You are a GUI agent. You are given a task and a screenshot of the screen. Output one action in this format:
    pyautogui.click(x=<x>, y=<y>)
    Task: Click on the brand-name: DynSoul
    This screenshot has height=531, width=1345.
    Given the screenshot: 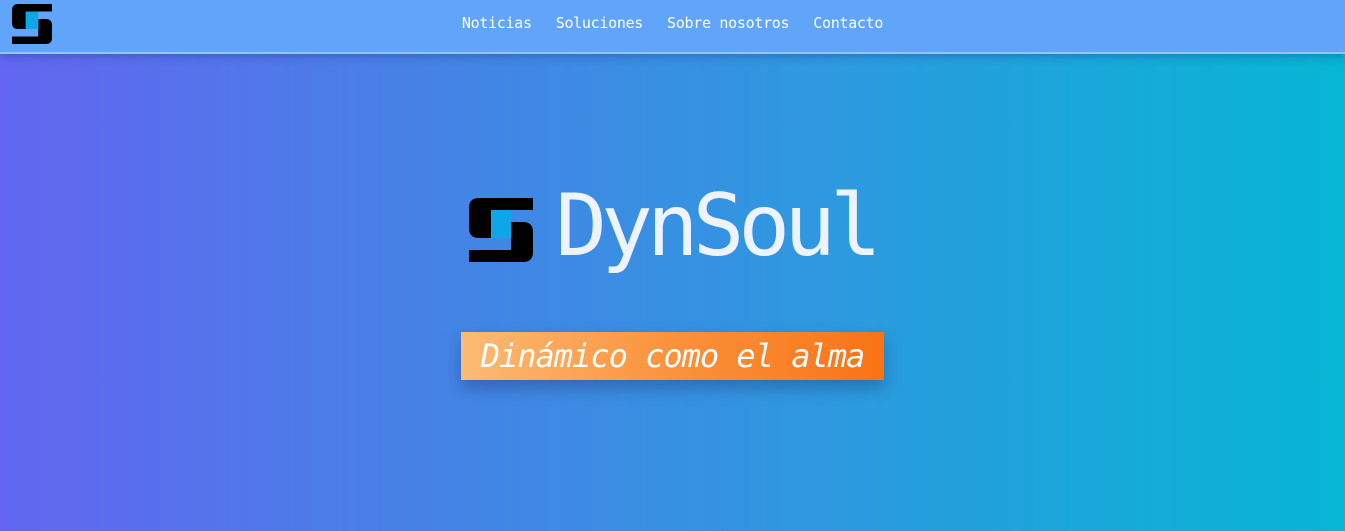 What is the action you would take?
    pyautogui.click(x=718, y=226)
    